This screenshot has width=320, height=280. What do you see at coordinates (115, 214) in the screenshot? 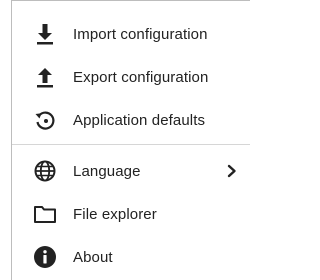
I see `menu-item-label: File explorer` at bounding box center [115, 214].